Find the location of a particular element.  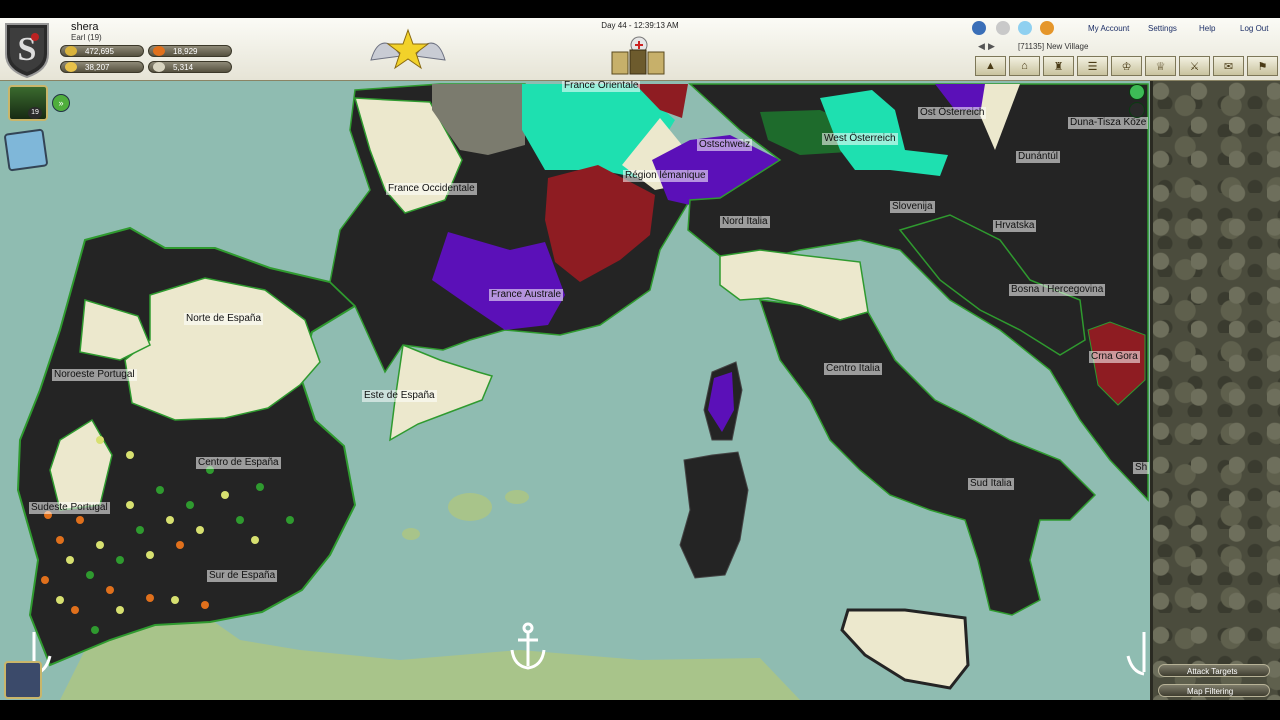

chat-icon is located at coordinates (1025, 28).